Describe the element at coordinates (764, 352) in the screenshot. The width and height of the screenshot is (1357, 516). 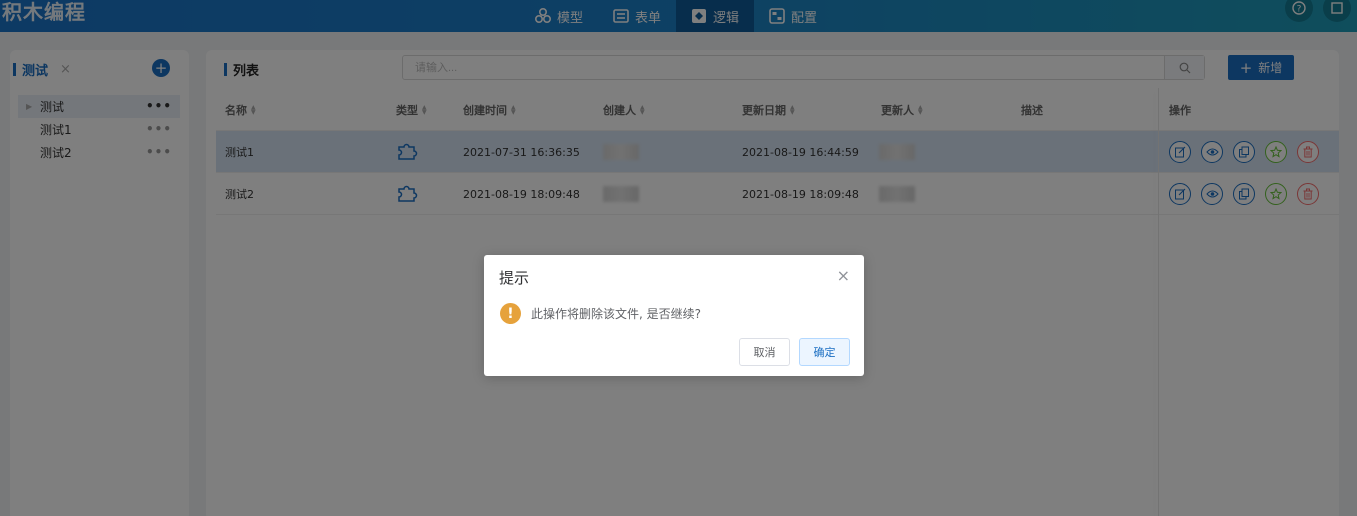
I see `cancel-button: 取消` at that location.